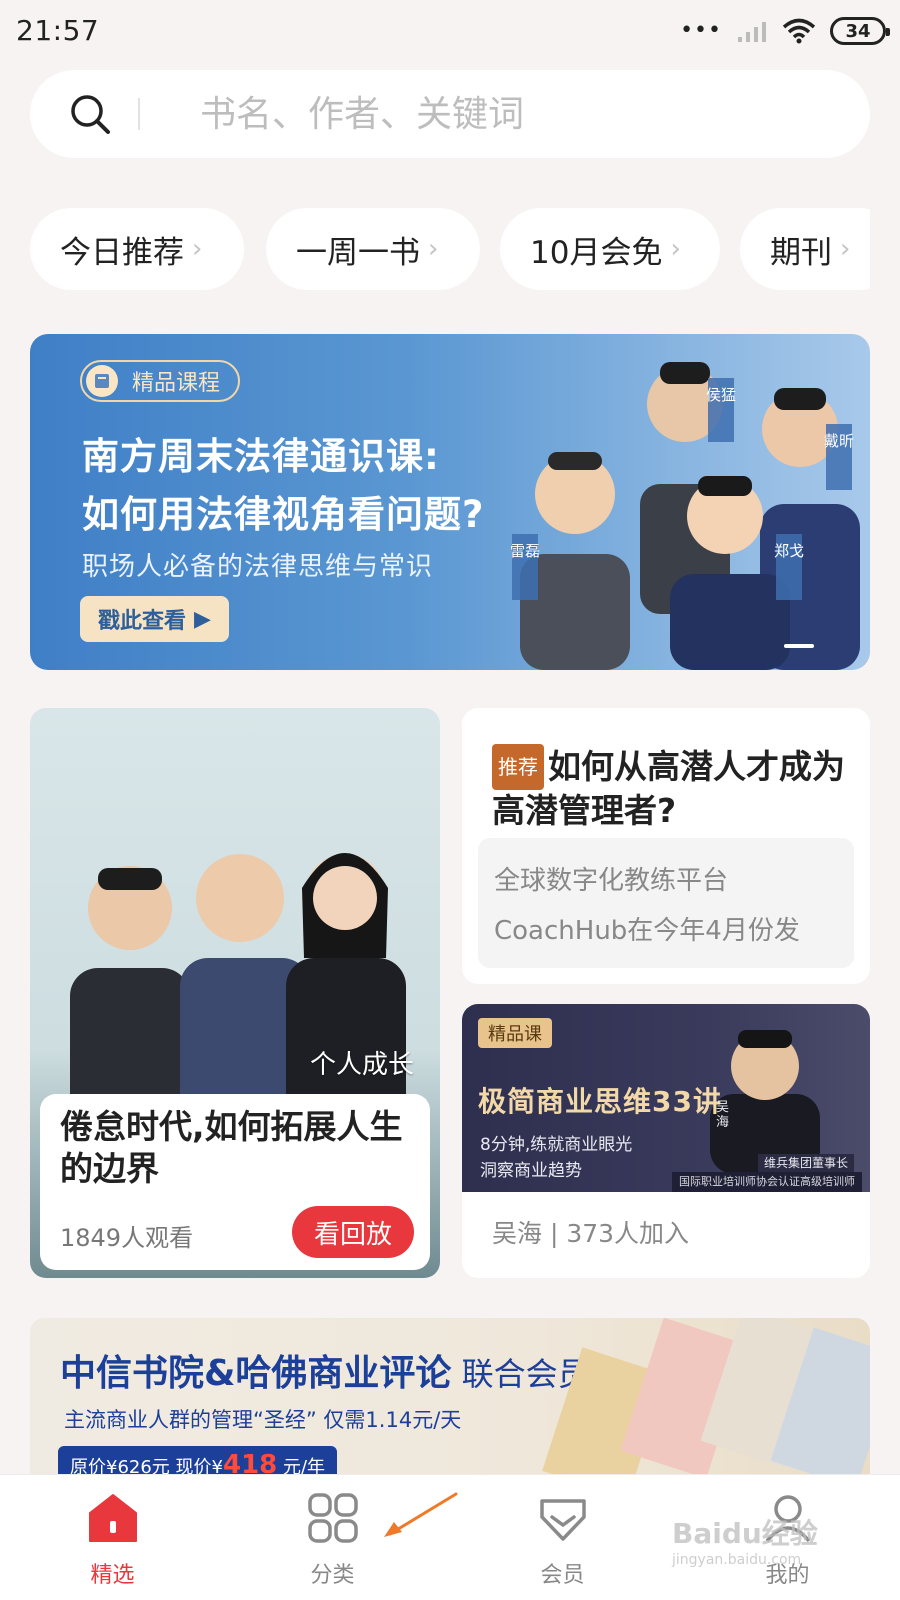  I want to click on quick-filter-pills: 今日推荐 › 一周一书 › 10月会免 › 期刊 ›, so click(450, 249).